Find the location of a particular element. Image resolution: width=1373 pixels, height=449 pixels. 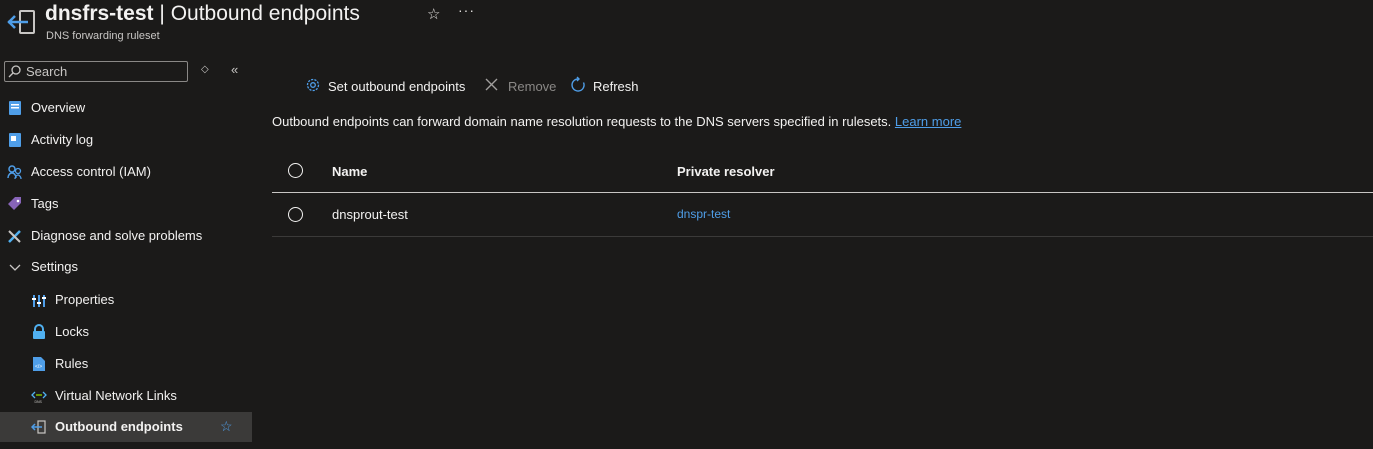

close-icon is located at coordinates (491, 84).